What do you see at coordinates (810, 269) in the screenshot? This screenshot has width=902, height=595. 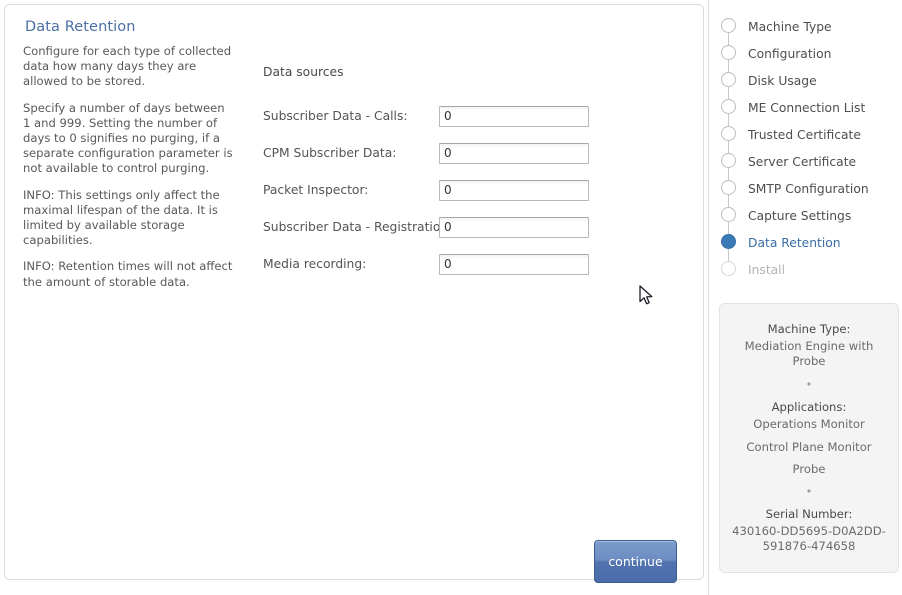 I see `sidebar-item-install: Install` at bounding box center [810, 269].